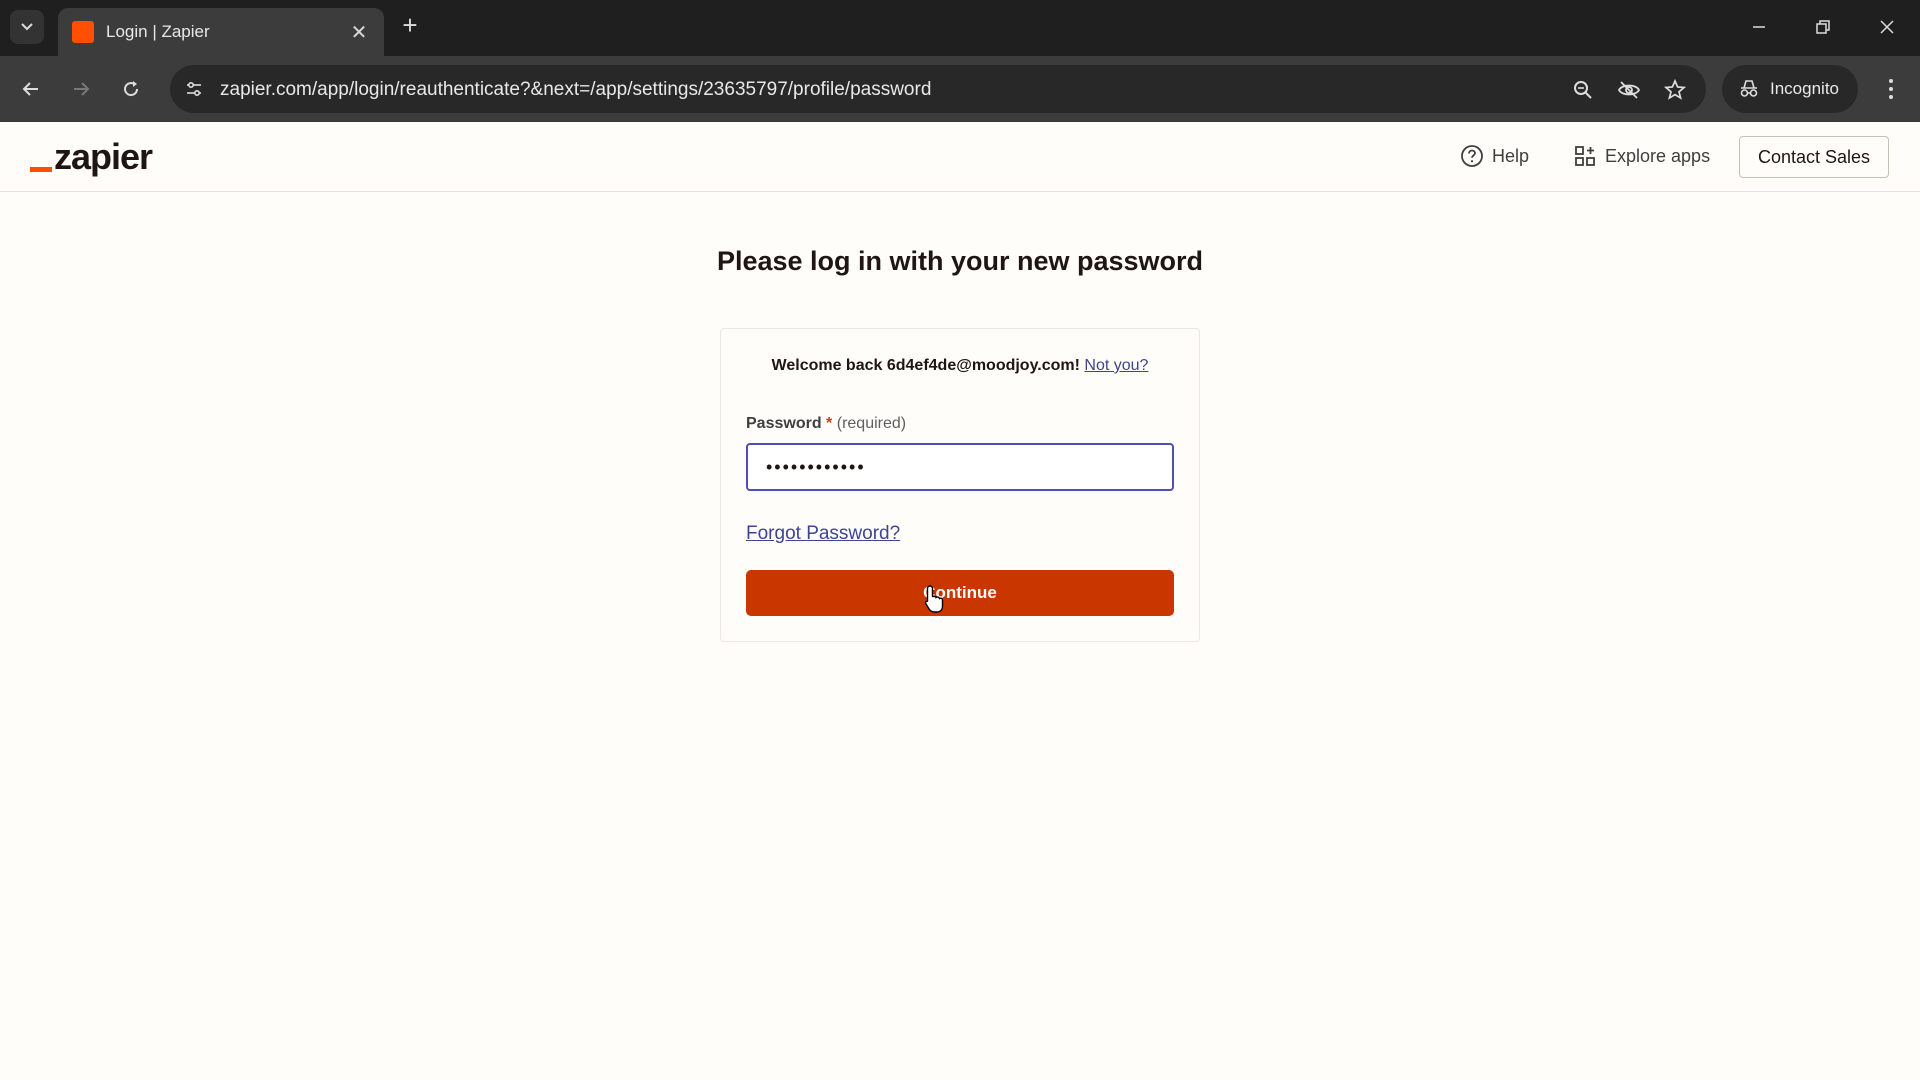  I want to click on reload-button, so click(131, 89).